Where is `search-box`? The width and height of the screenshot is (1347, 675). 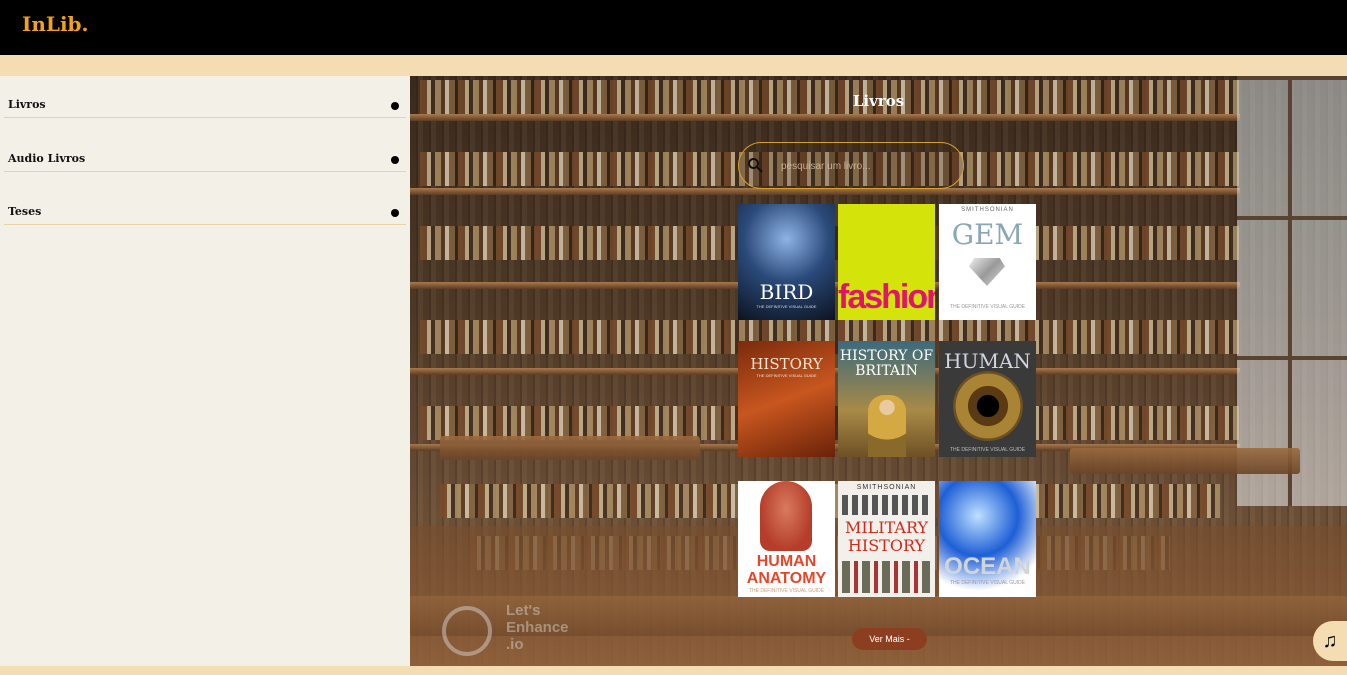
search-box is located at coordinates (851, 165).